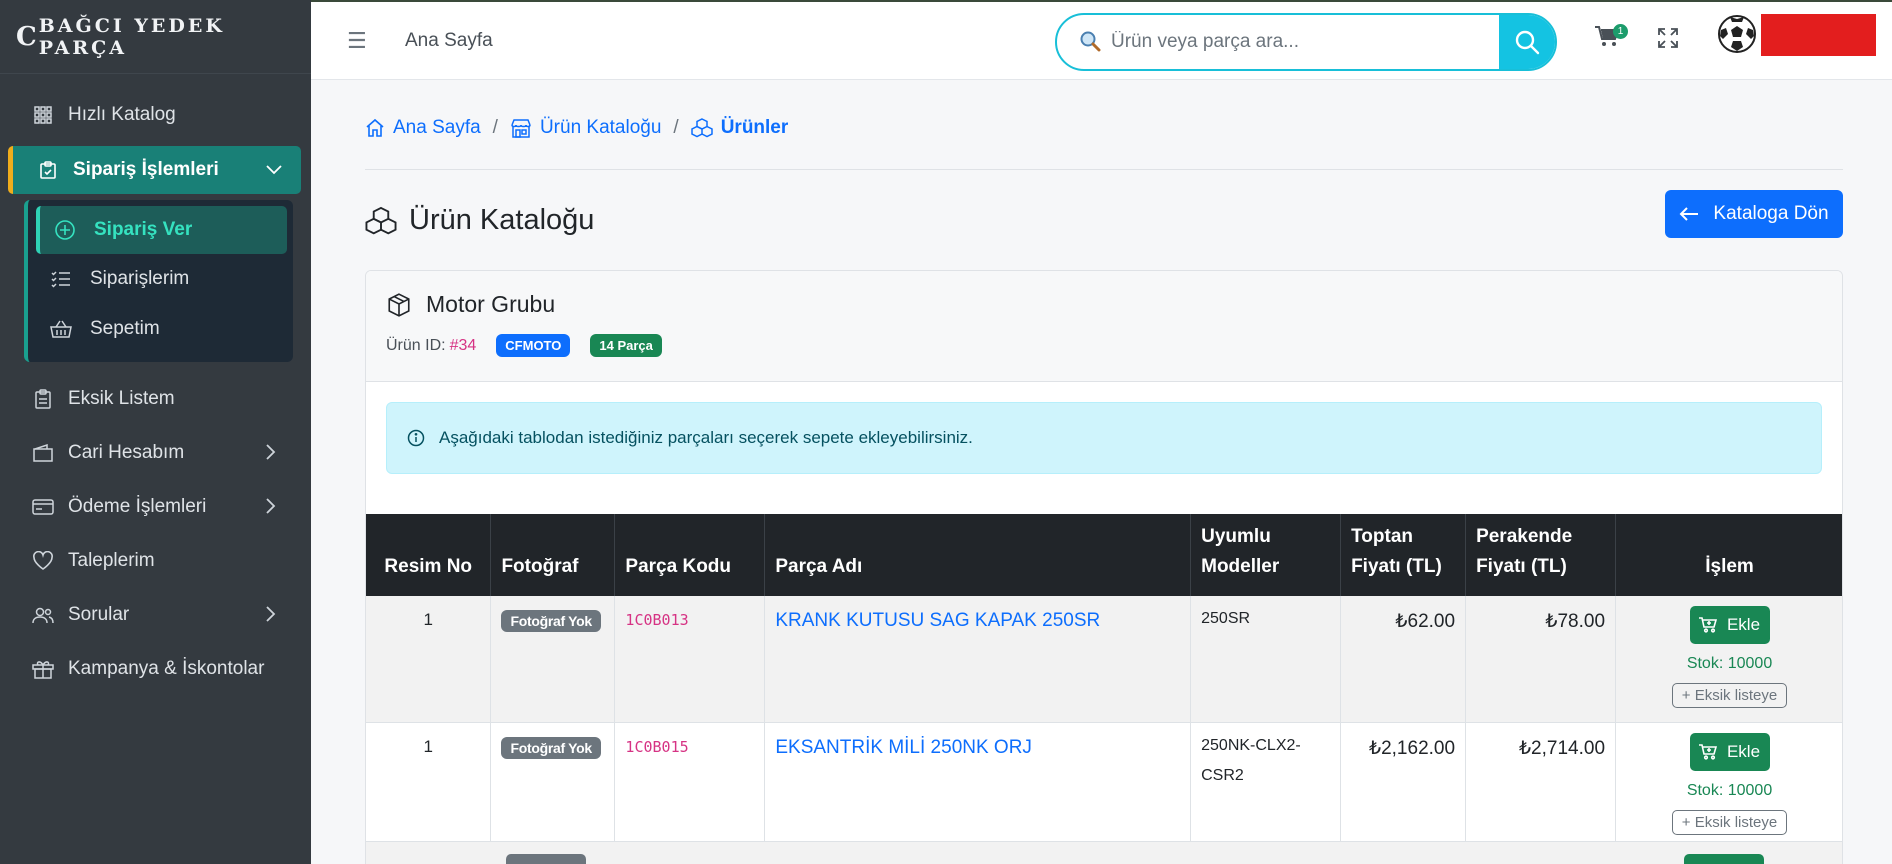 The image size is (1892, 864). I want to click on model-line: CSR2, so click(1222, 775).